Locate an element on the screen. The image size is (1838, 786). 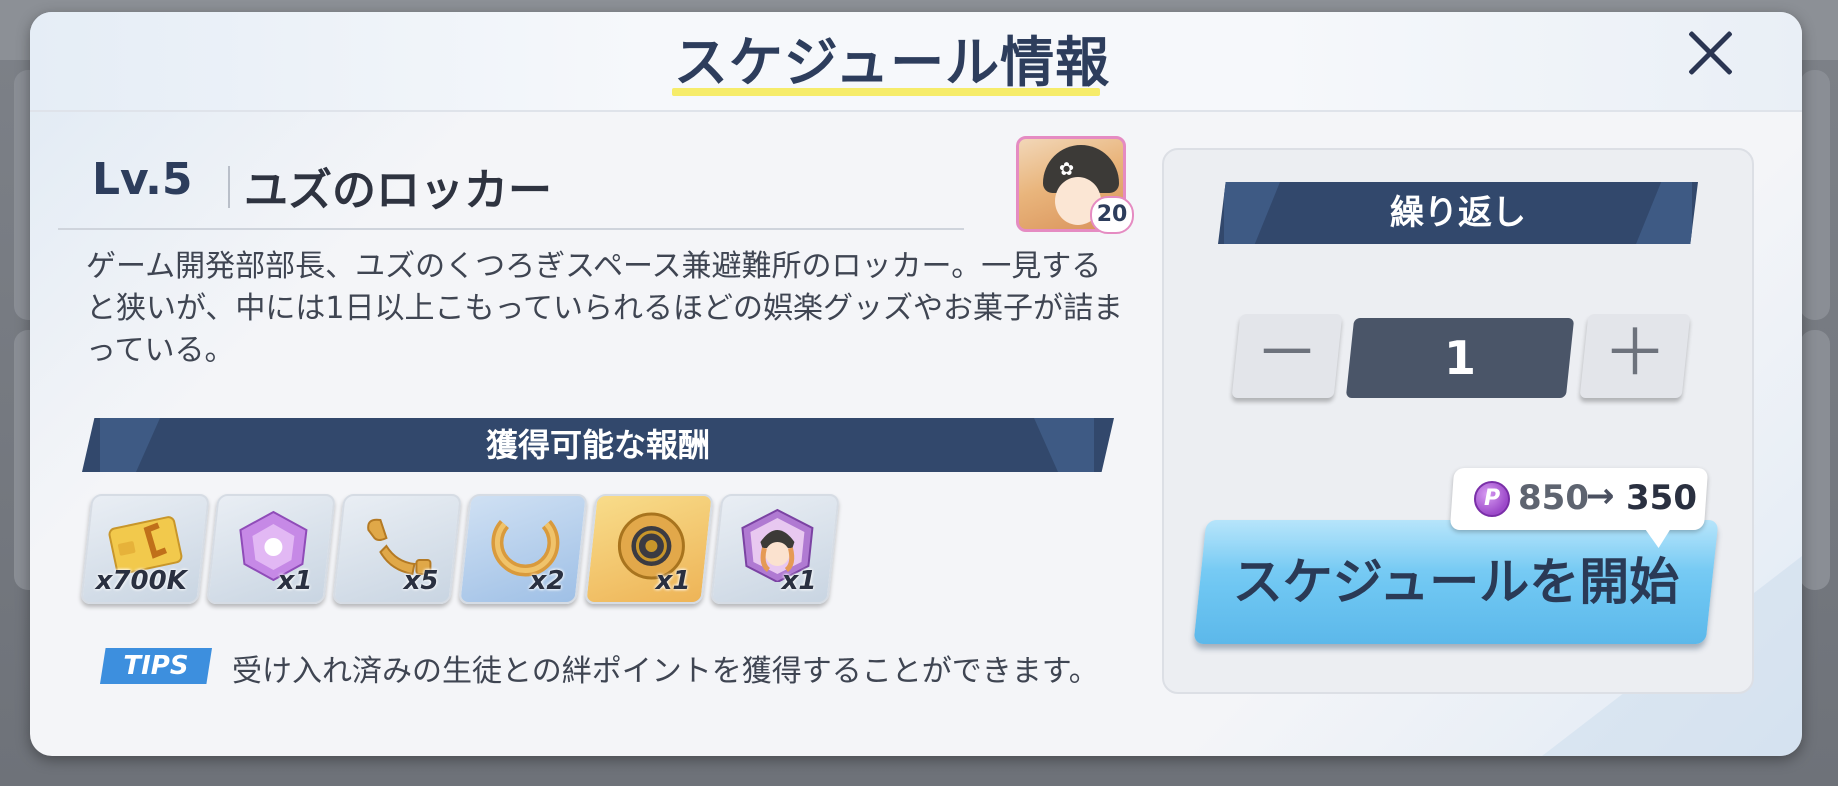
arrow-right-icon: → is located at coordinates (1600, 496).